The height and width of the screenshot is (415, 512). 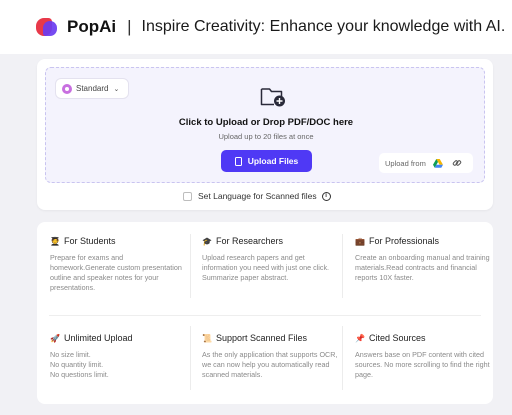 What do you see at coordinates (272, 97) in the screenshot?
I see `folder-add-icon` at bounding box center [272, 97].